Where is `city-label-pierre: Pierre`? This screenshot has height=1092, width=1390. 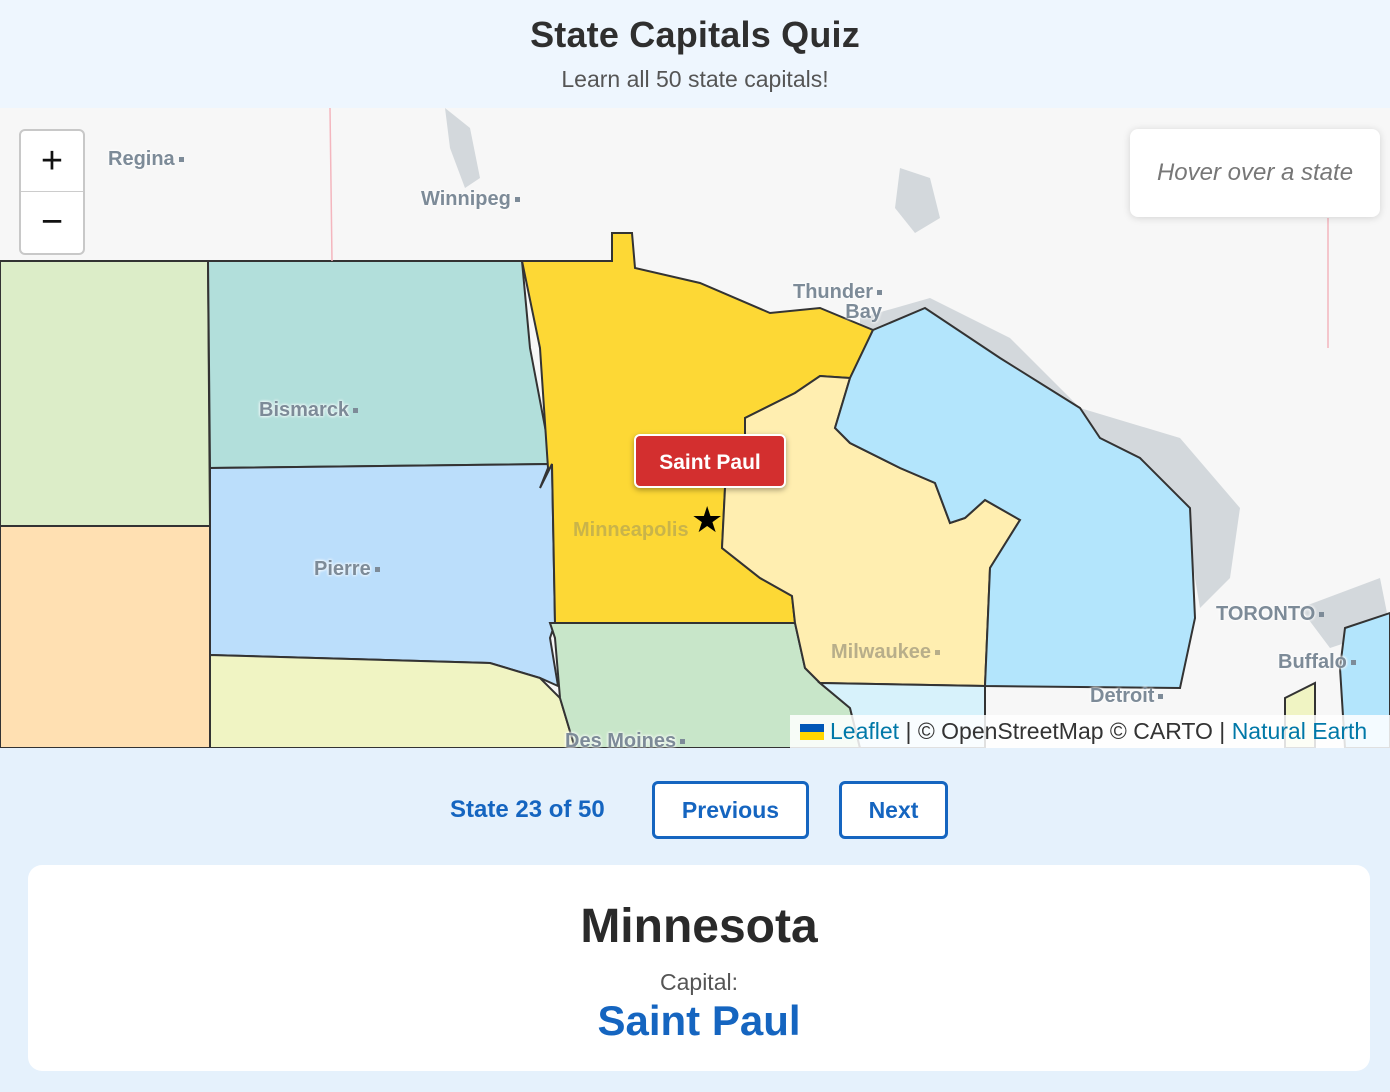
city-label-pierre: Pierre is located at coordinates (347, 569).